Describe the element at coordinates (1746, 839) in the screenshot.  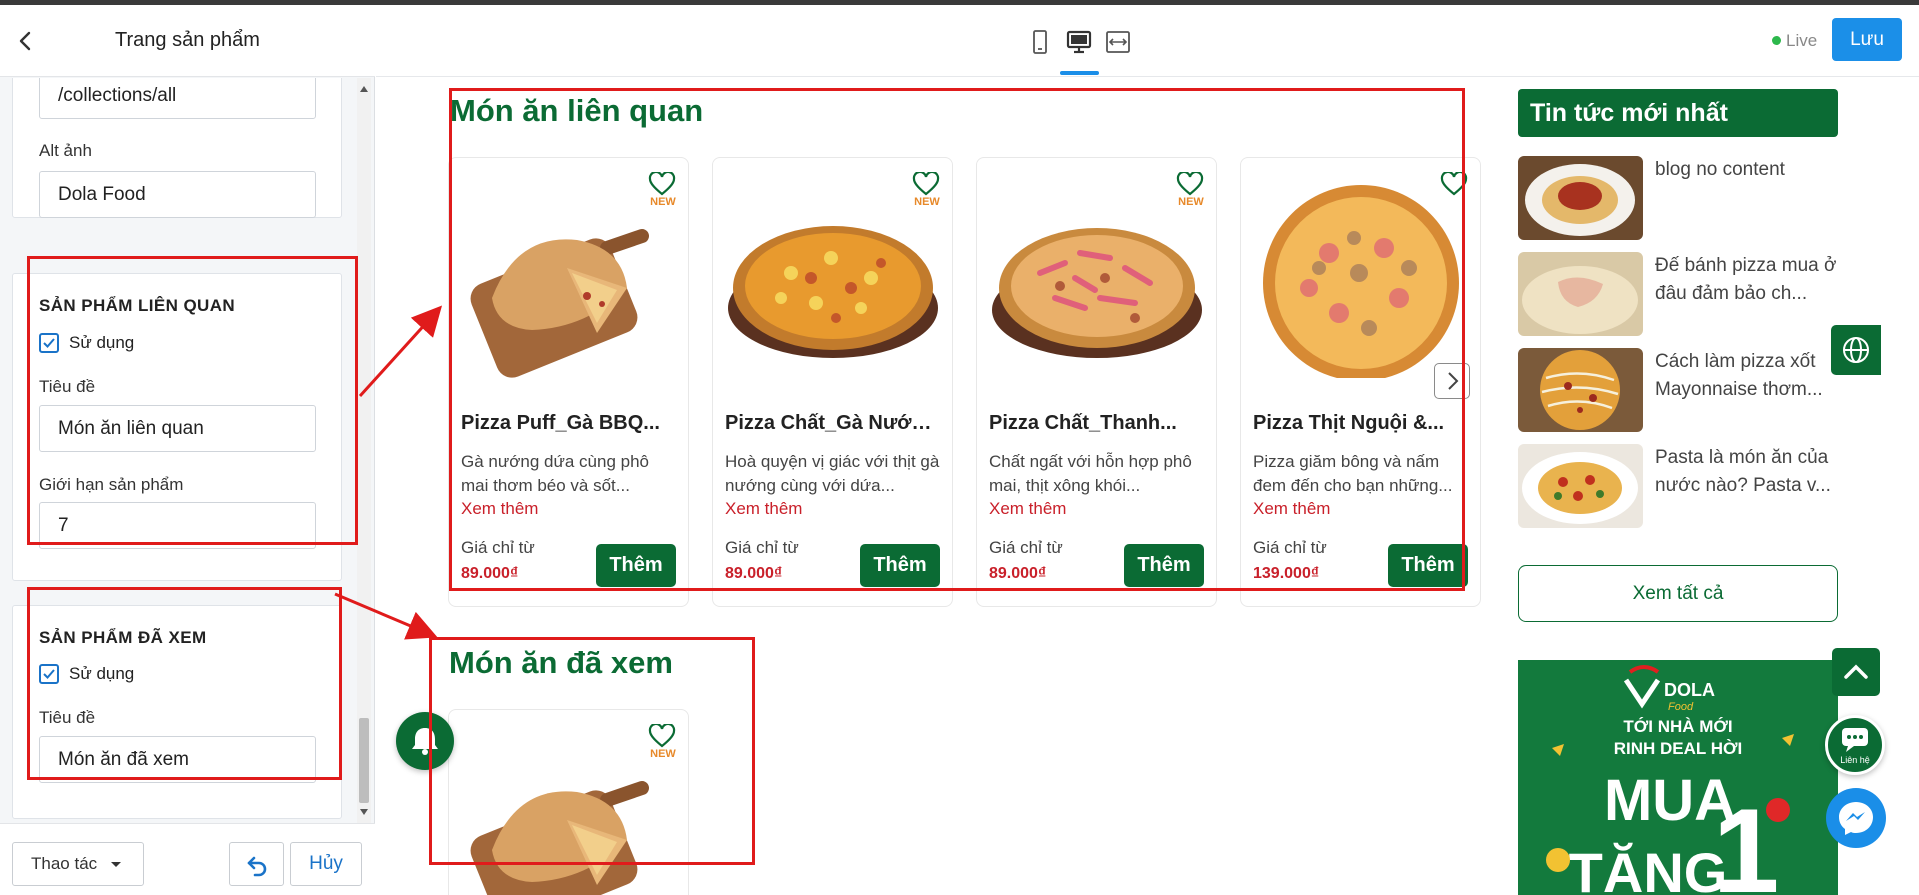
I see `banner-big-number: 1` at that location.